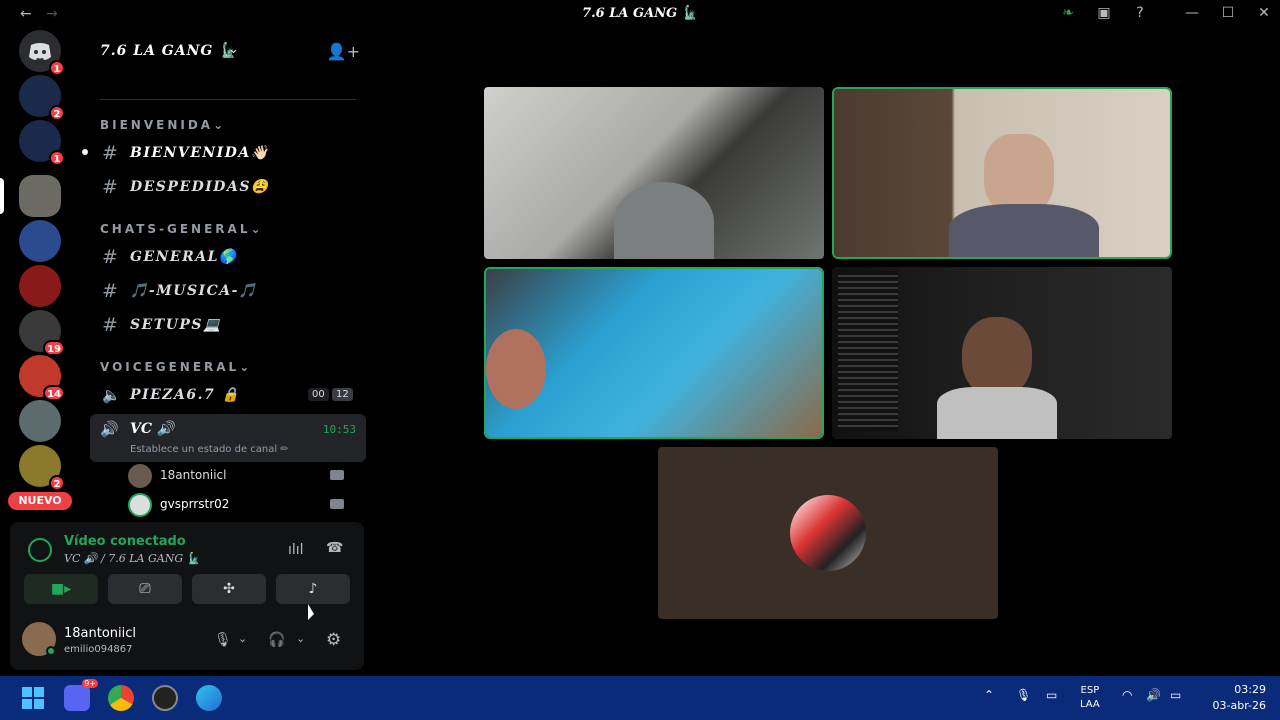 This screenshot has width=1280, height=720. I want to click on connection-location: VC 🔊 / 7.6 LA GANG 🗽, so click(132, 558).